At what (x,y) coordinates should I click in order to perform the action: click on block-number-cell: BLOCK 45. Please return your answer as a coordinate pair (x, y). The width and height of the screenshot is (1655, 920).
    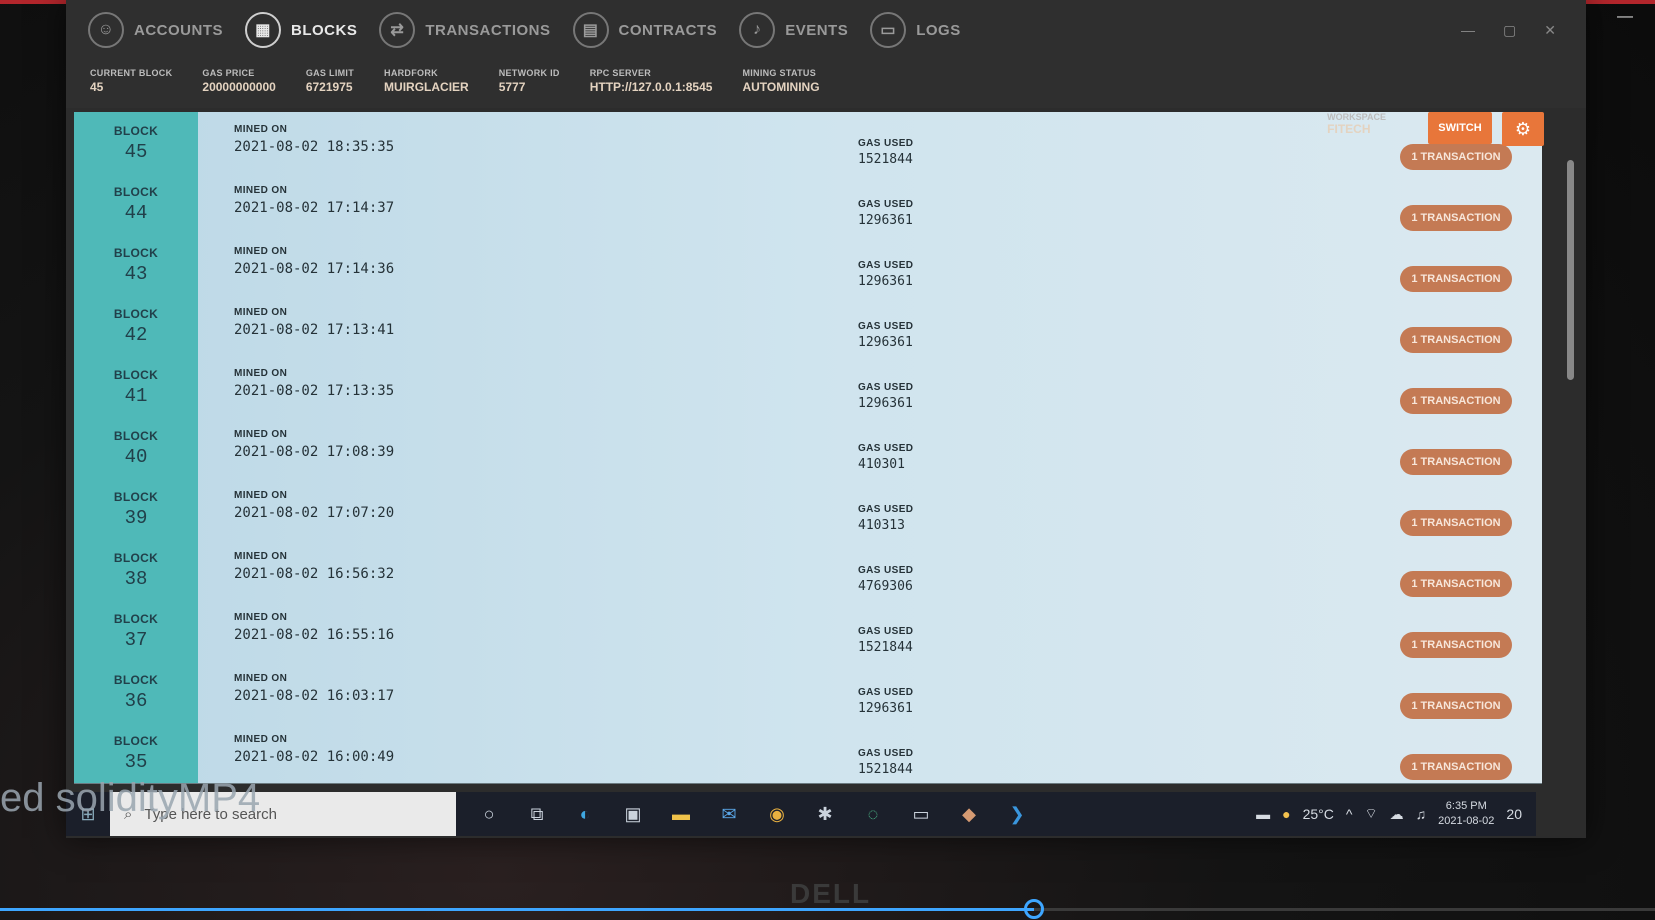
    Looking at the image, I should click on (136, 142).